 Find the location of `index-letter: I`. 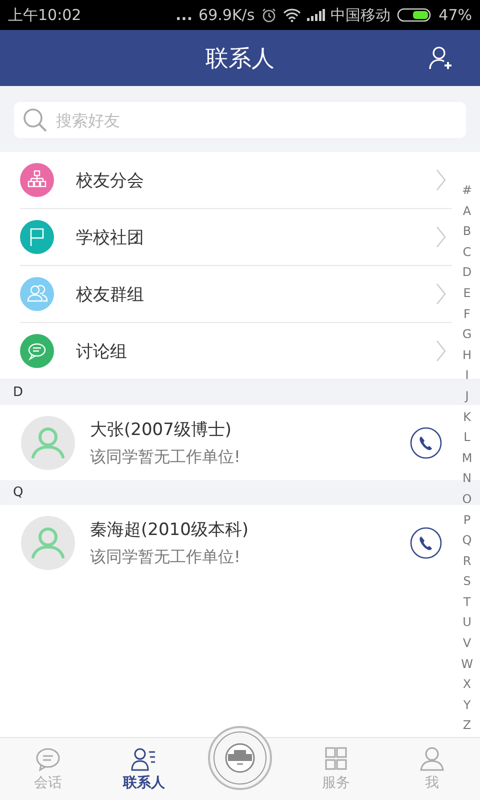

index-letter: I is located at coordinates (467, 375).